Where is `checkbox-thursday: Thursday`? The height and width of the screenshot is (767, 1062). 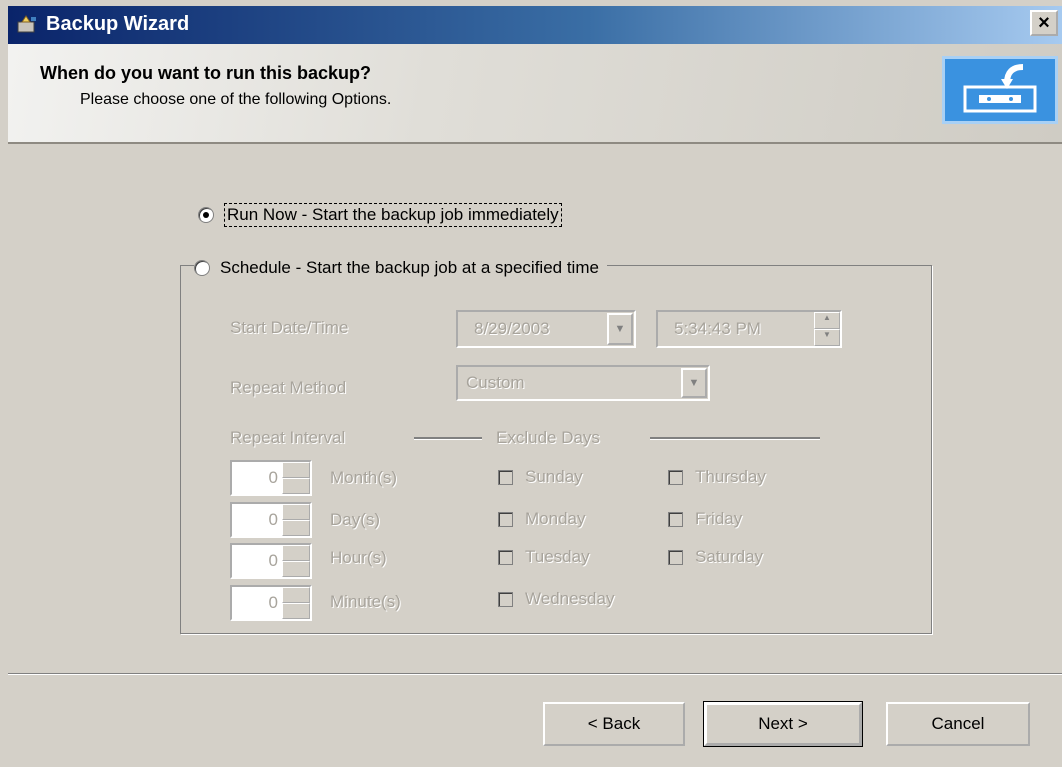 checkbox-thursday: Thursday is located at coordinates (717, 477).